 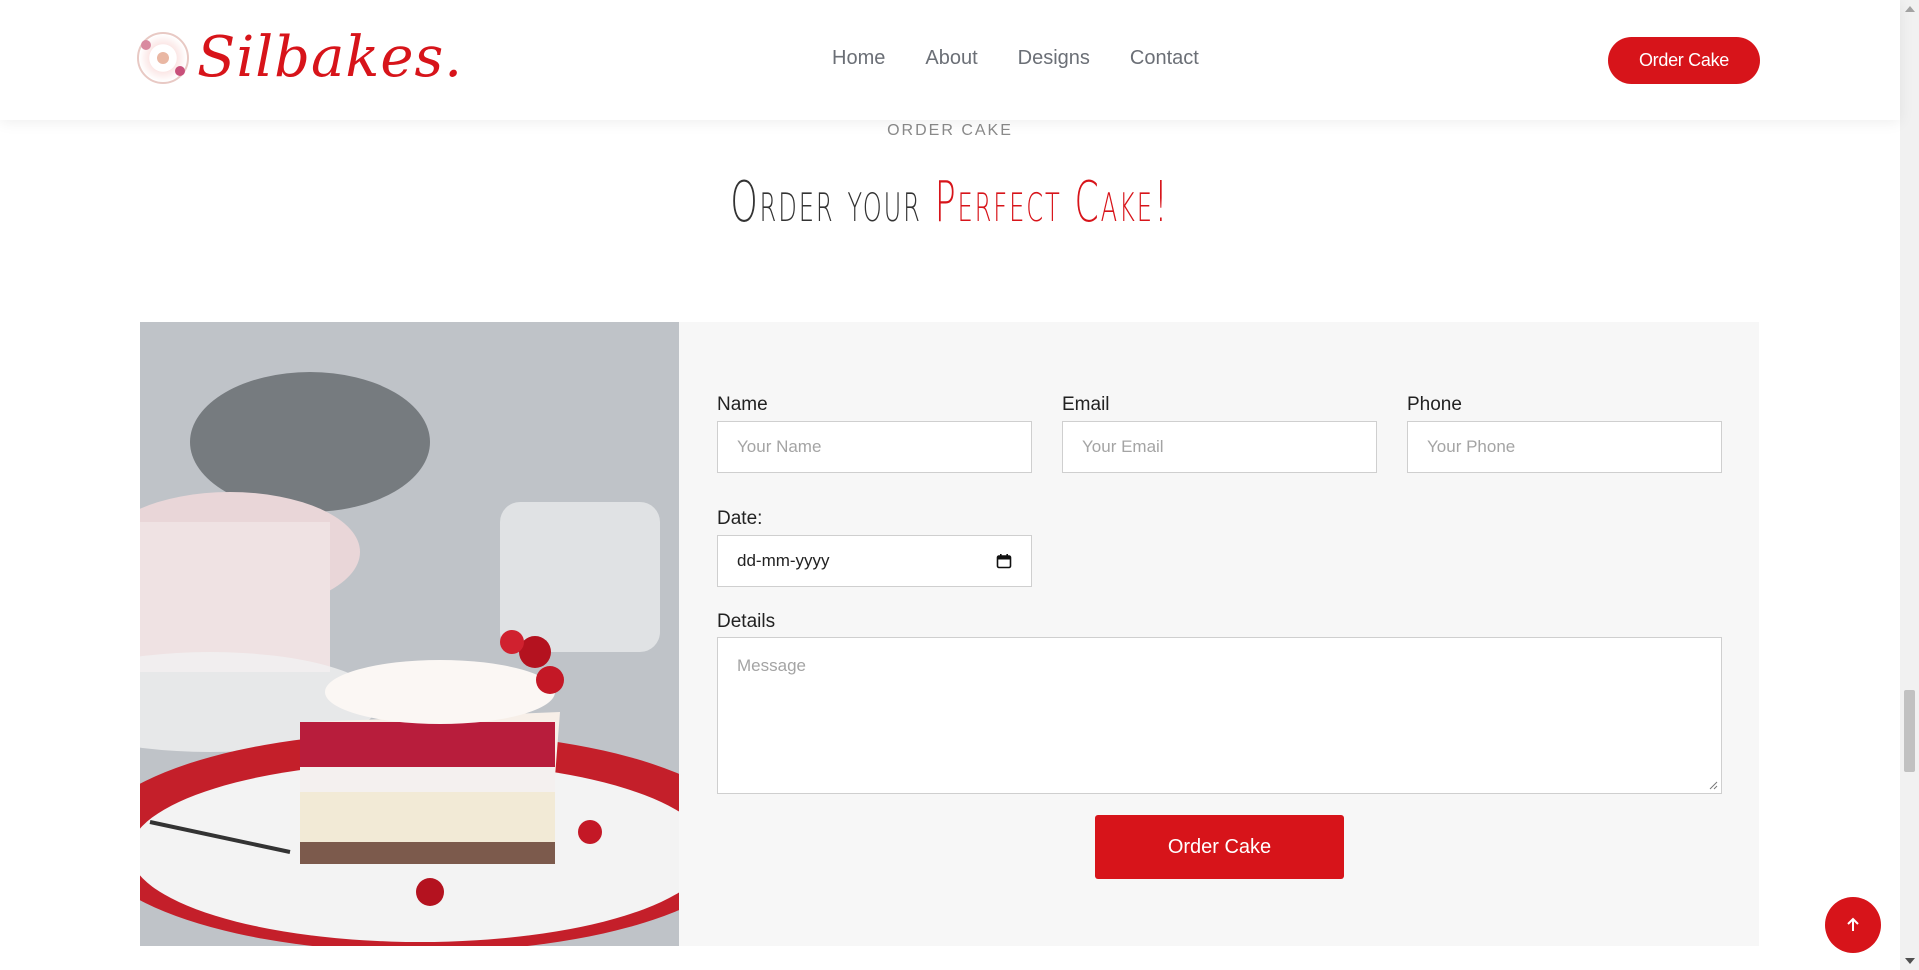 What do you see at coordinates (1219, 847) in the screenshot?
I see `submit-order-button: Order Cake` at bounding box center [1219, 847].